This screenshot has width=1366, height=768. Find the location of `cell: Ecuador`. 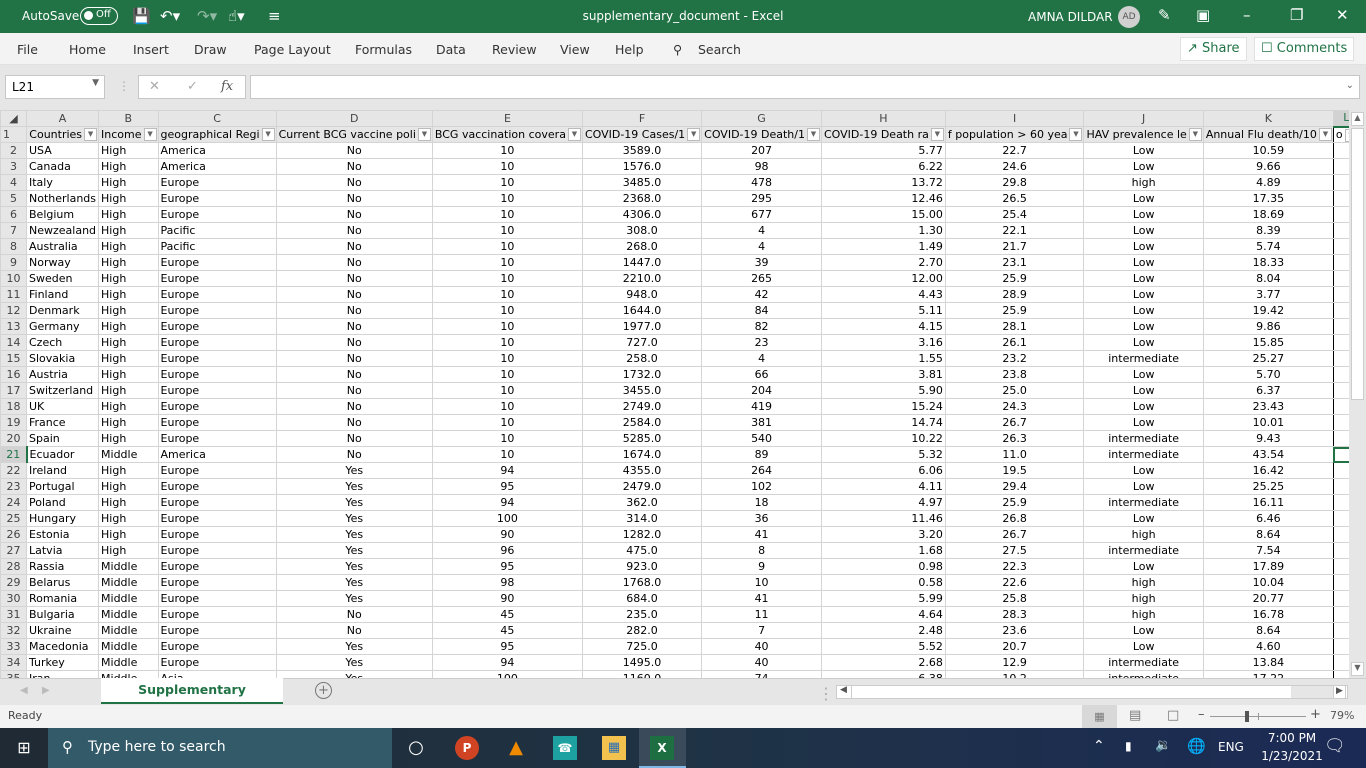

cell: Ecuador is located at coordinates (62, 454).